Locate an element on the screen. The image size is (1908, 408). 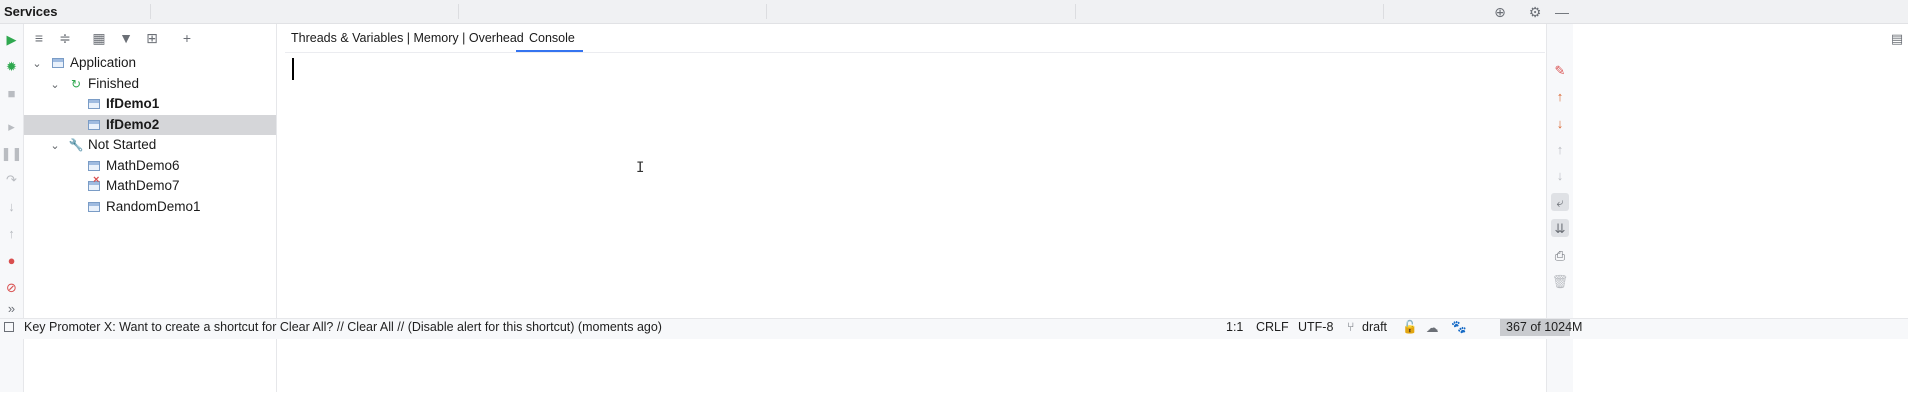
debug-icon: ✹ is located at coordinates (11, 66).